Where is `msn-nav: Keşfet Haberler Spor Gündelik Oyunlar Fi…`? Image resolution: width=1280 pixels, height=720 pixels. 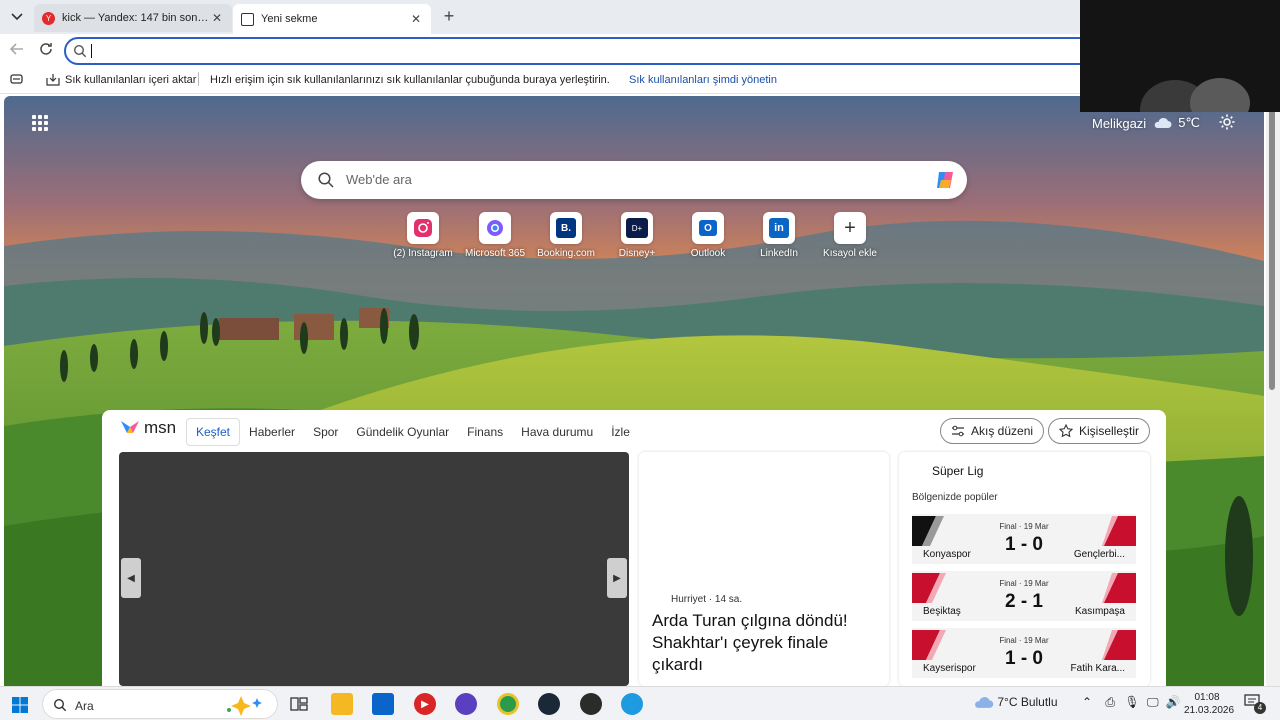
msn-nav: Keşfet Haberler Spor Gündelik Oyunlar Fi… is located at coordinates (412, 432).